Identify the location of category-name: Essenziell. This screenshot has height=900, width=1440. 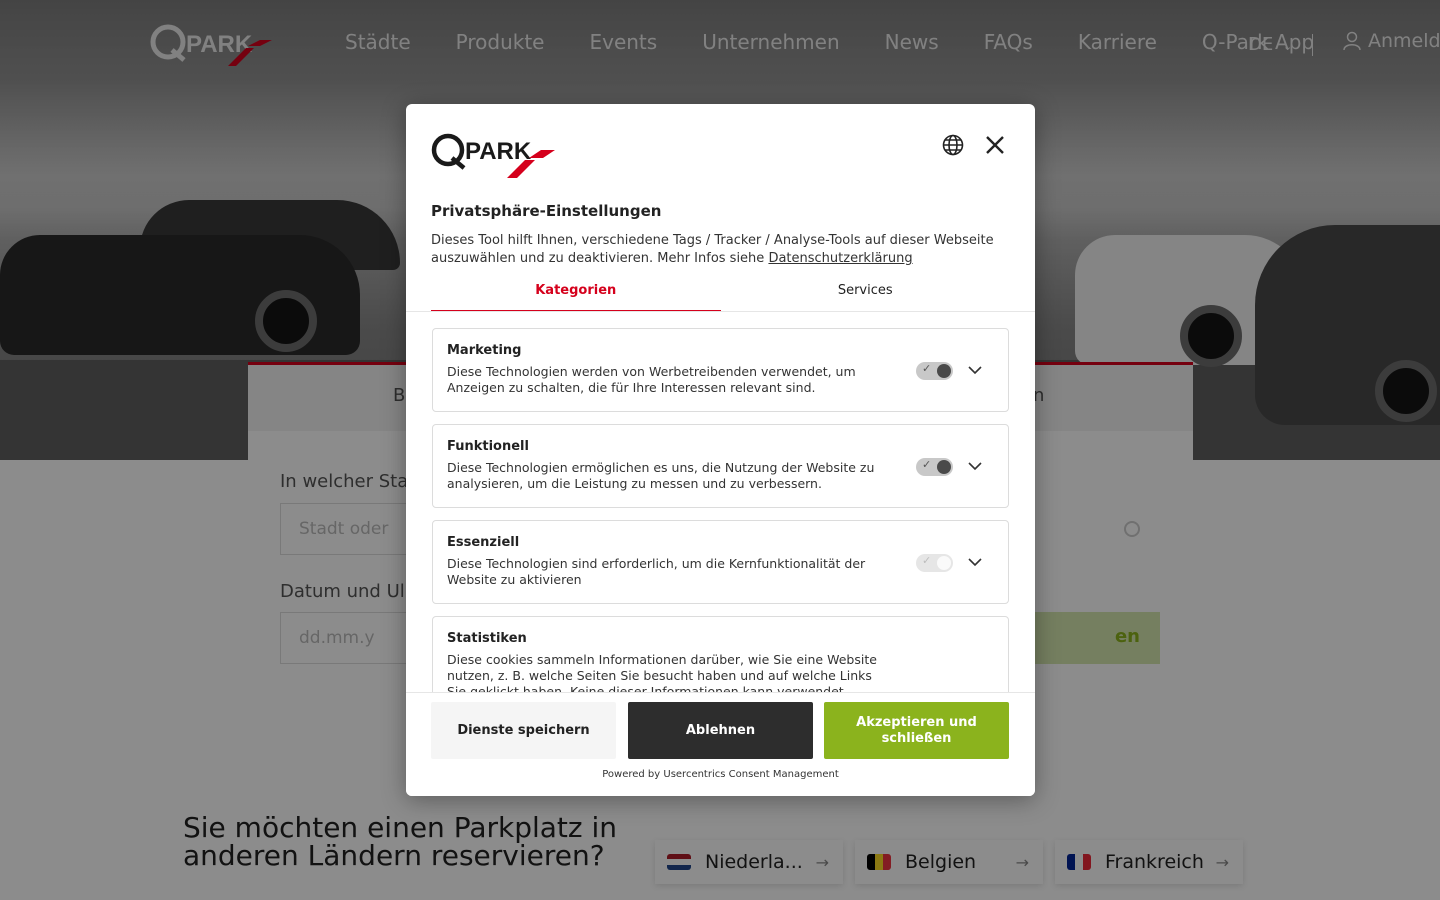
(483, 542).